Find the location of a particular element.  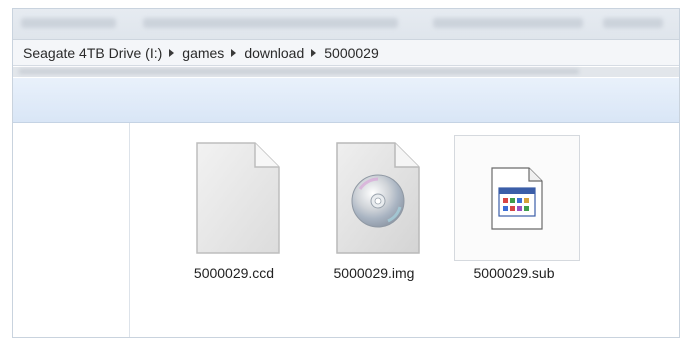

breadcrumb-games: games is located at coordinates (203, 53).